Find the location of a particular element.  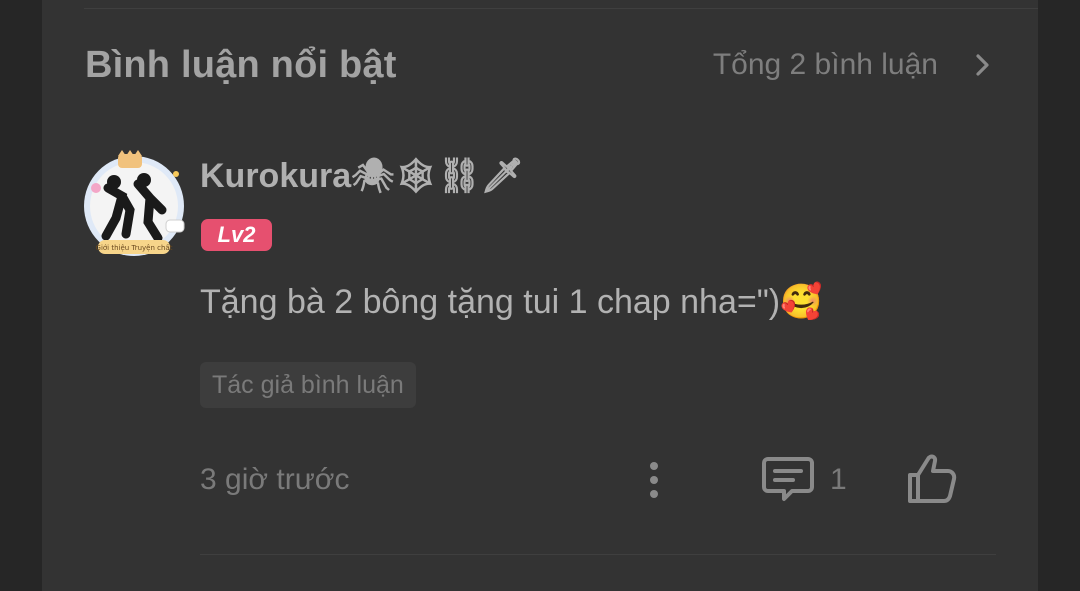

comment-timestamp: 3 giờ trước is located at coordinates (275, 479).